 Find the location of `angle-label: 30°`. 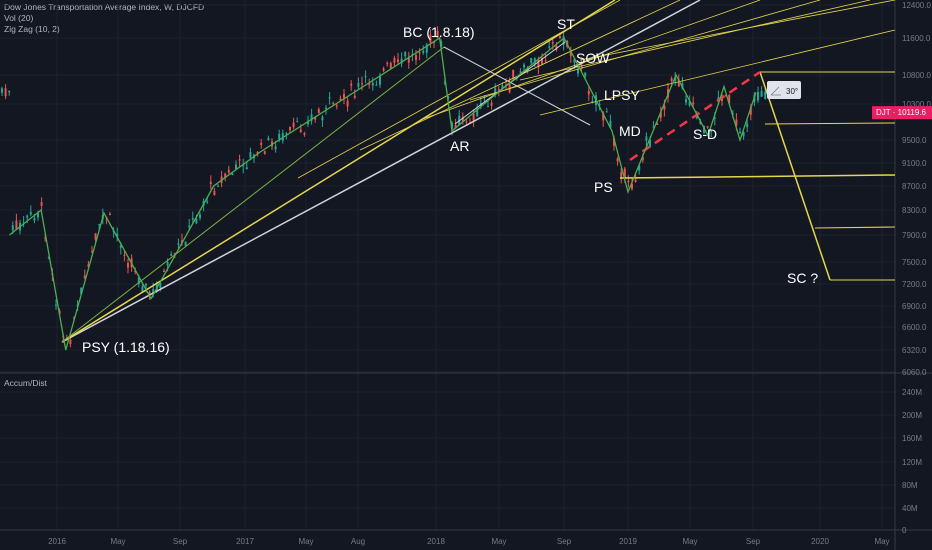

angle-label: 30° is located at coordinates (792, 91).